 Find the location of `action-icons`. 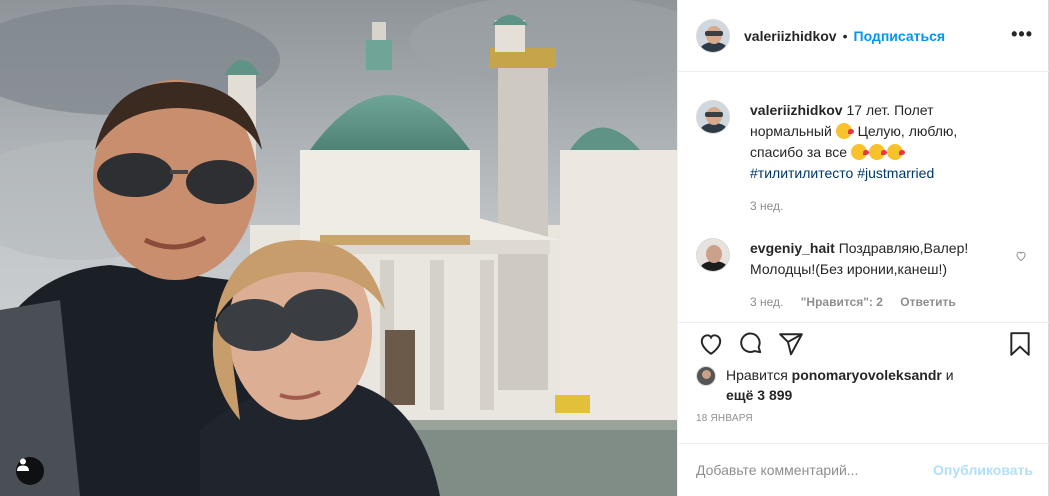

action-icons is located at coordinates (751, 344).